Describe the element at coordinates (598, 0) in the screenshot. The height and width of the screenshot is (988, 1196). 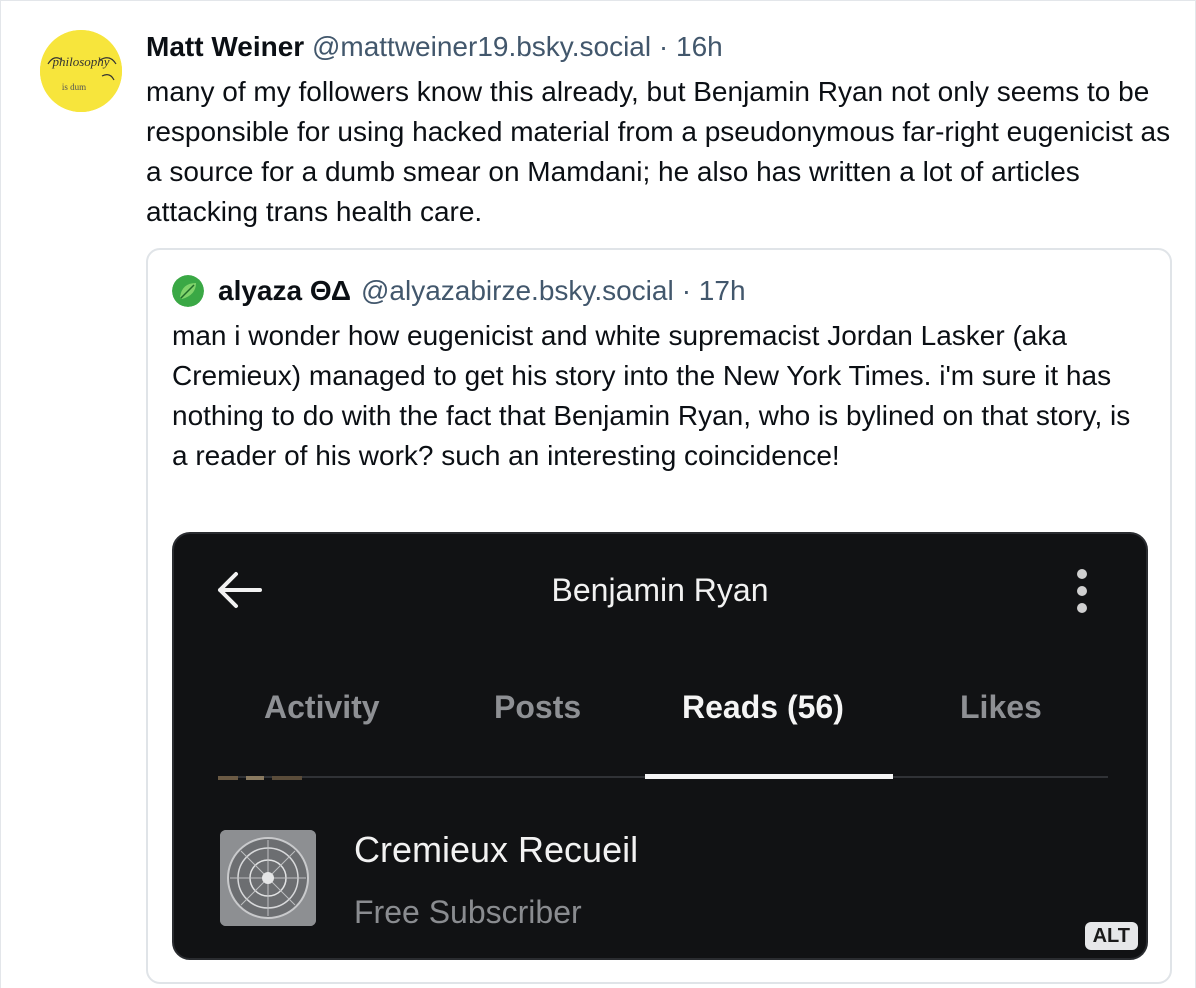
I see `top-border` at that location.